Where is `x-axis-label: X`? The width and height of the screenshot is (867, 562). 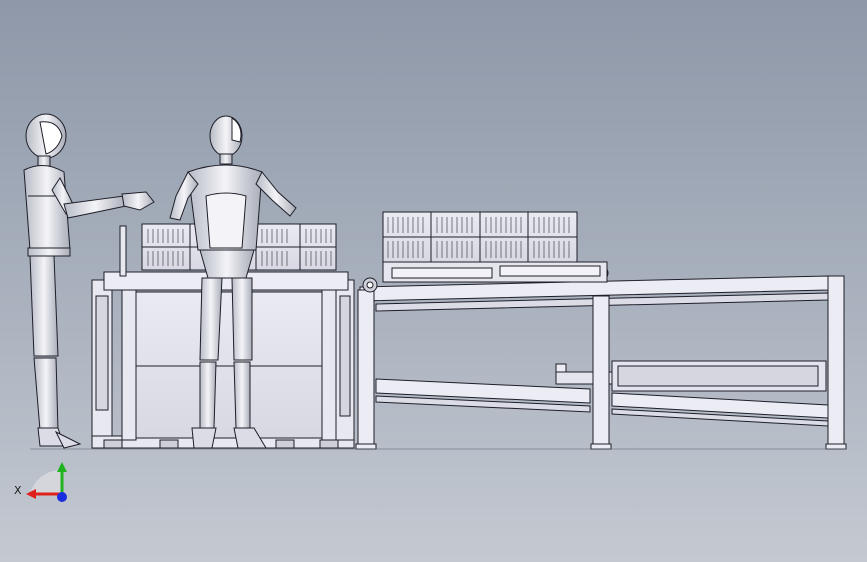 x-axis-label: X is located at coordinates (18, 490).